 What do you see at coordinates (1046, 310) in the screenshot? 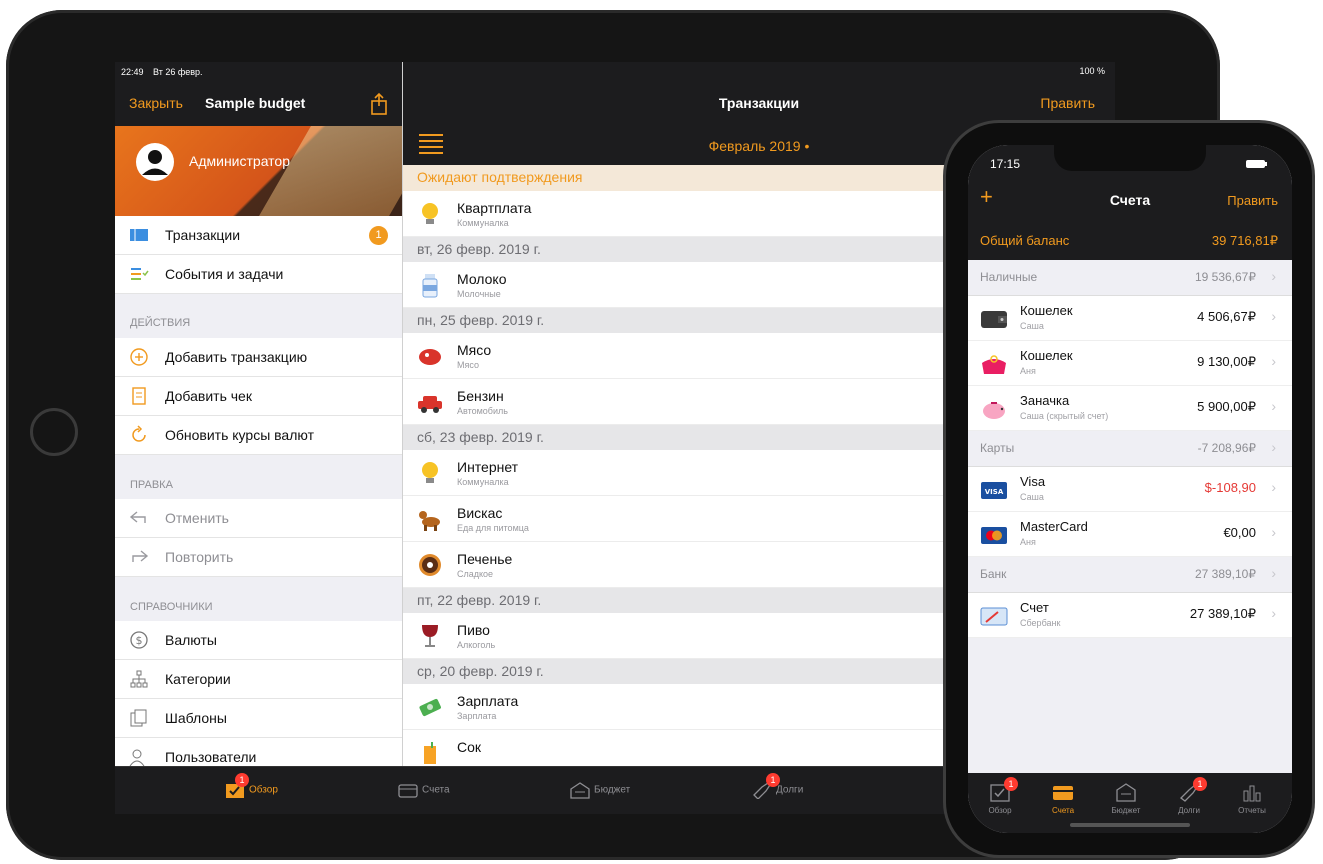
I see `account-name: Кошелек` at bounding box center [1046, 310].